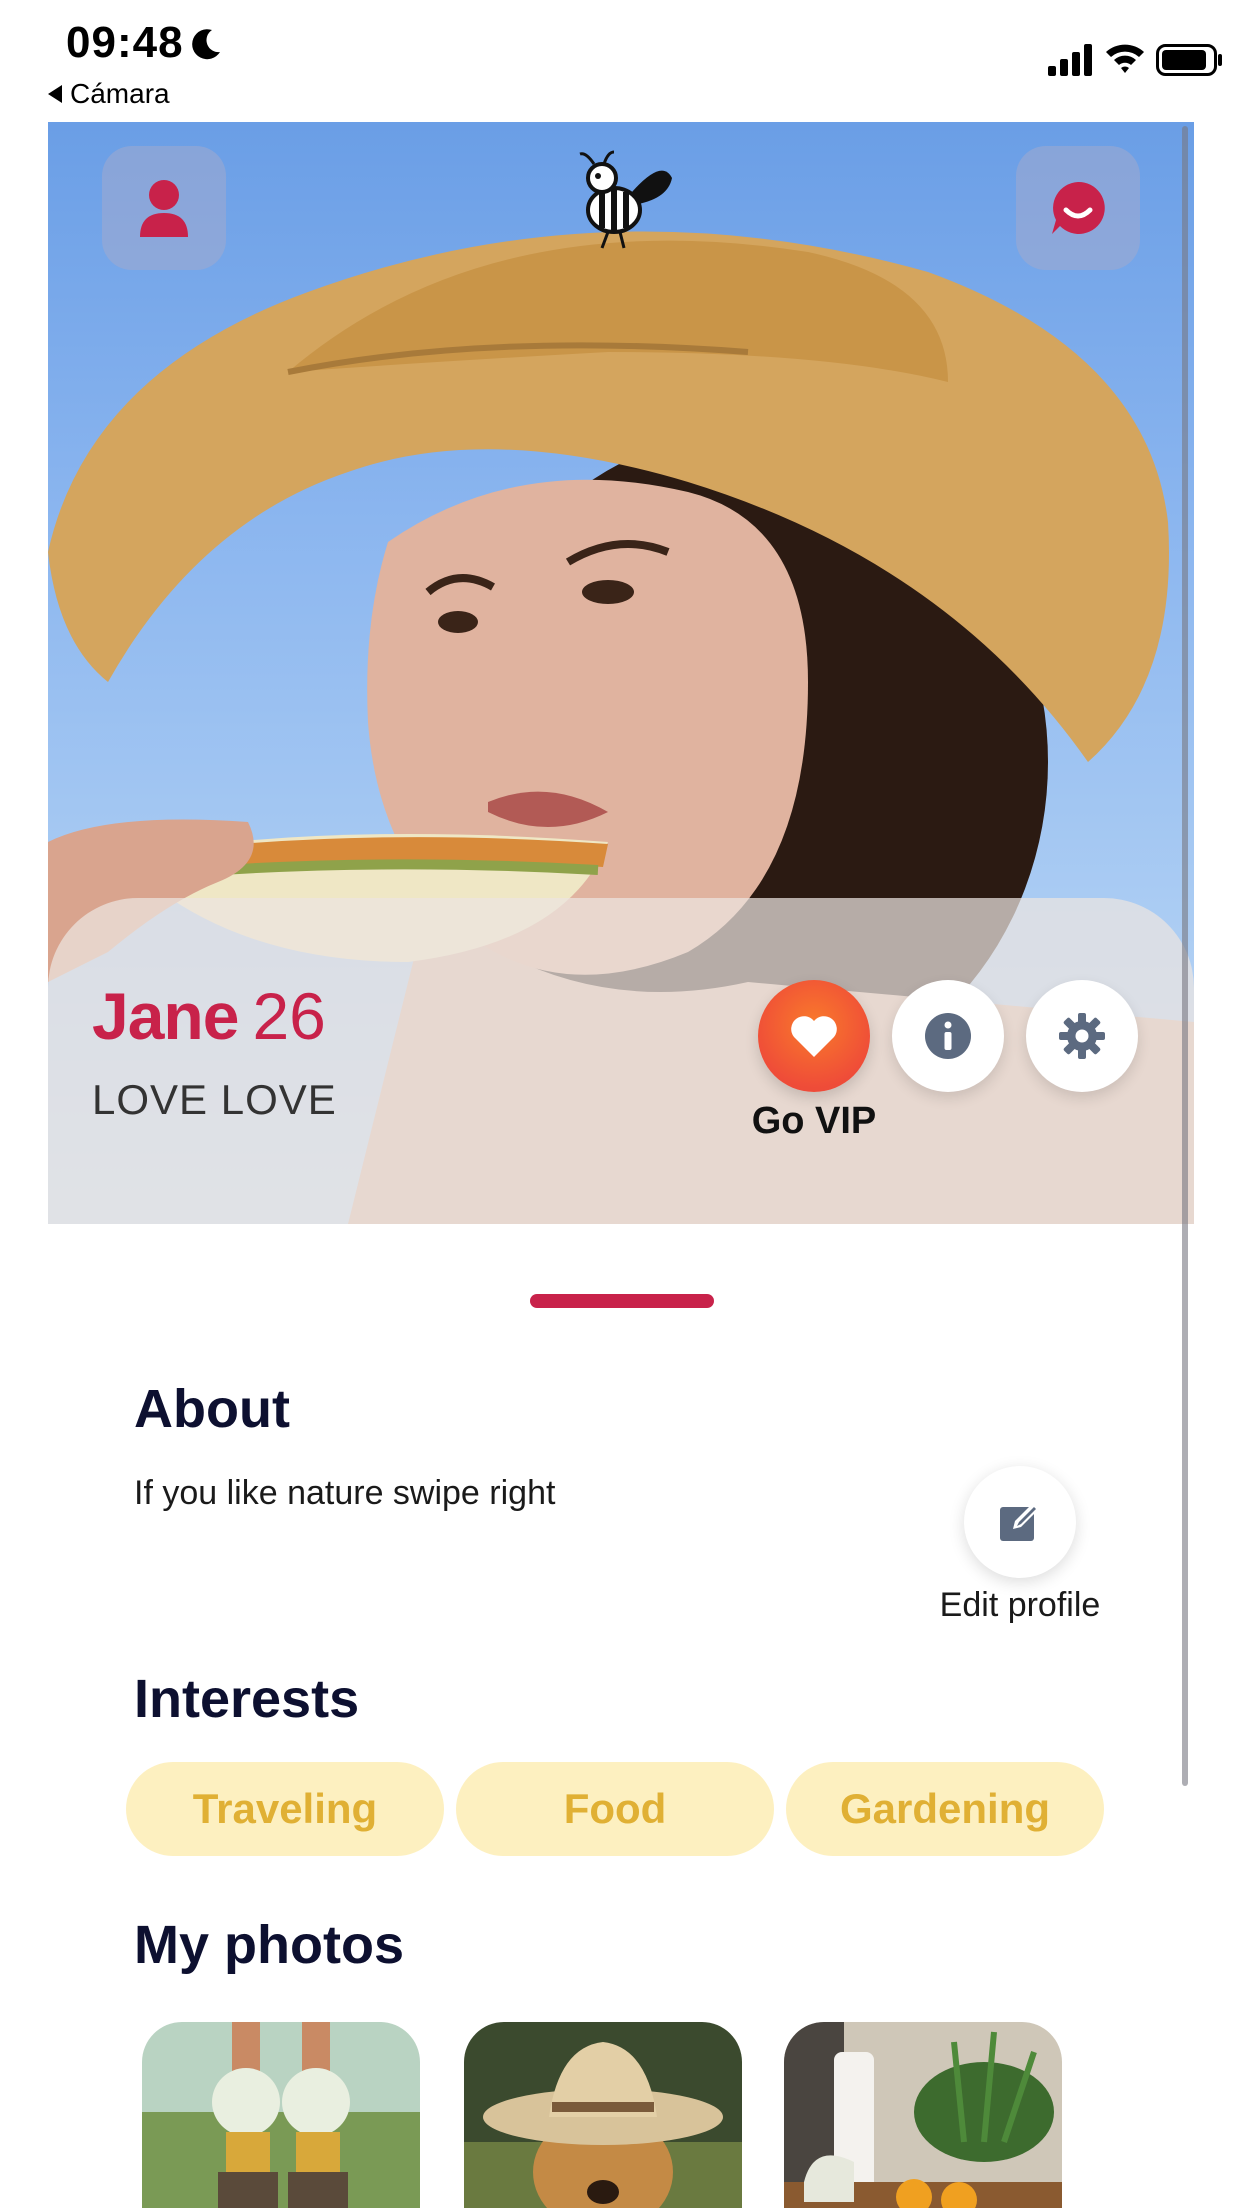 The width and height of the screenshot is (1242, 2208). Describe the element at coordinates (1020, 1605) in the screenshot. I see `edit-profile-label: Edit profile` at that location.